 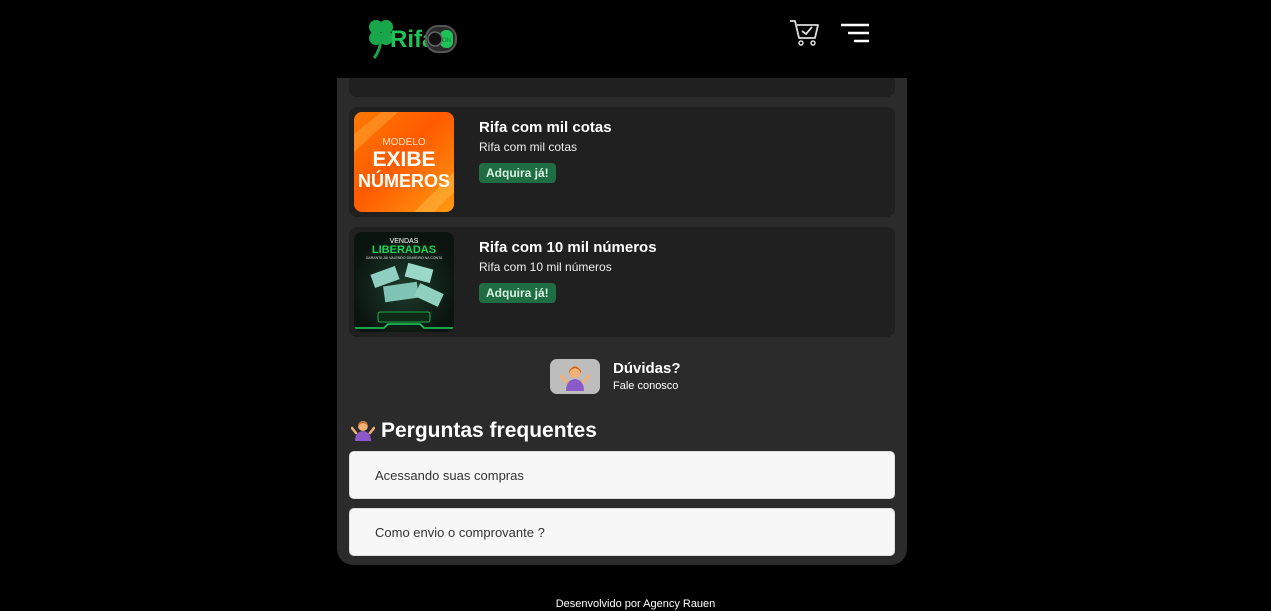 I want to click on faq-heading-text: Perguntas frequentes, so click(x=489, y=430).